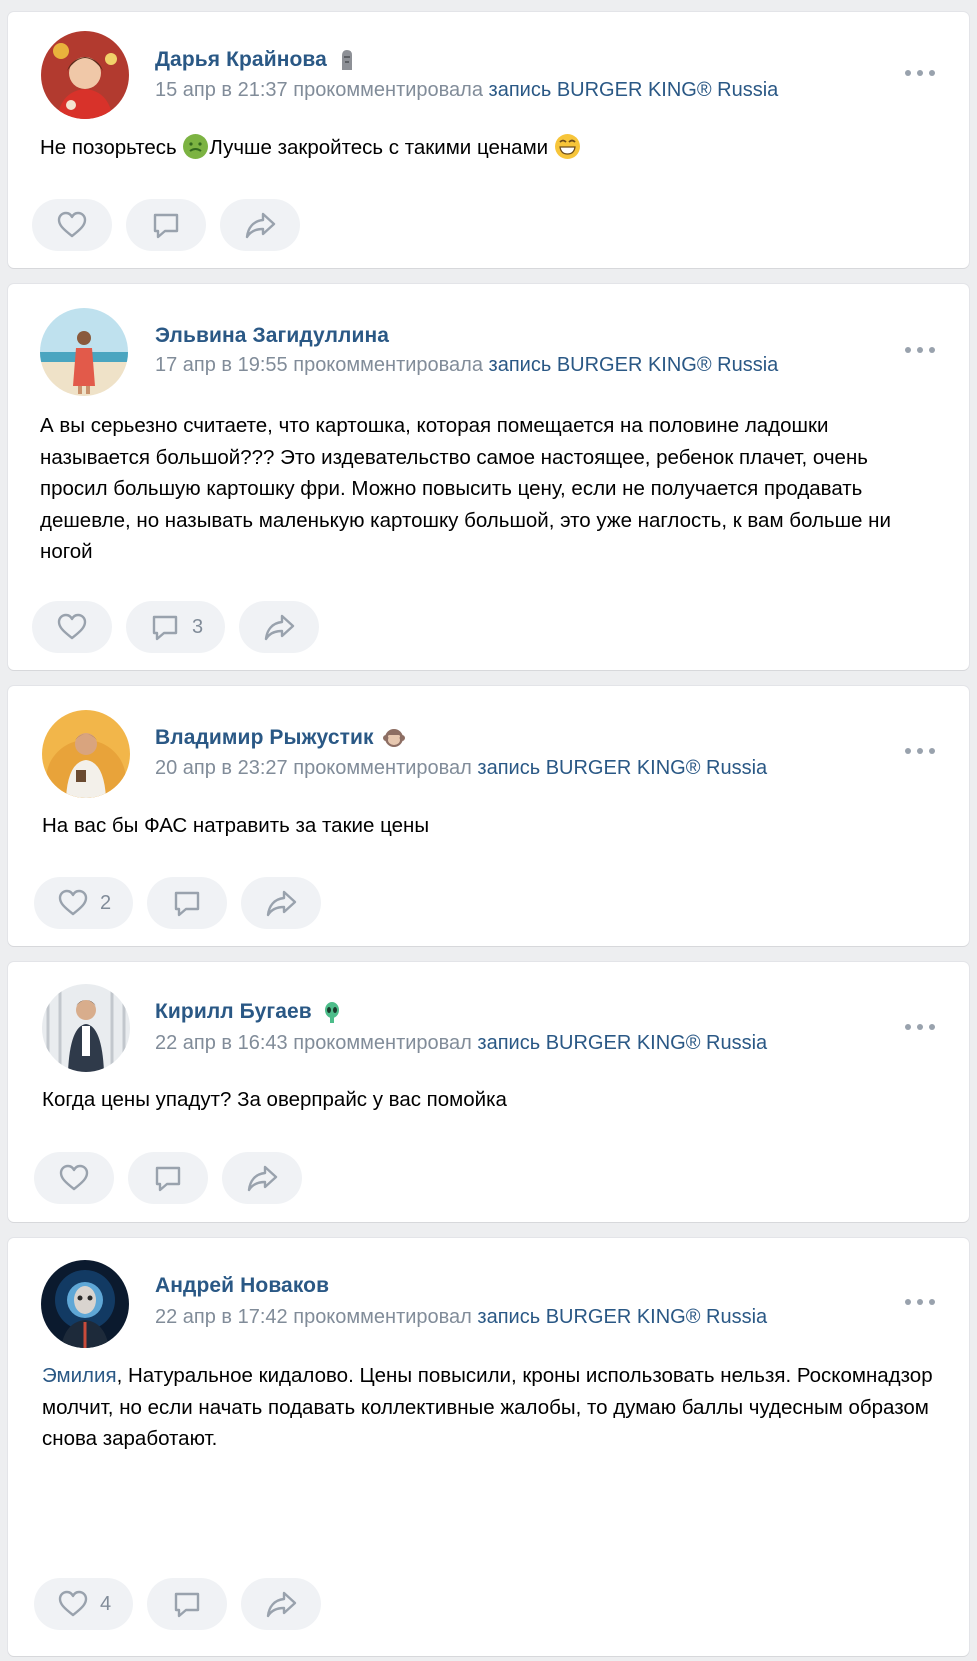 The image size is (977, 1661). Describe the element at coordinates (567, 146) in the screenshot. I see `grinning-face-icon` at that location.